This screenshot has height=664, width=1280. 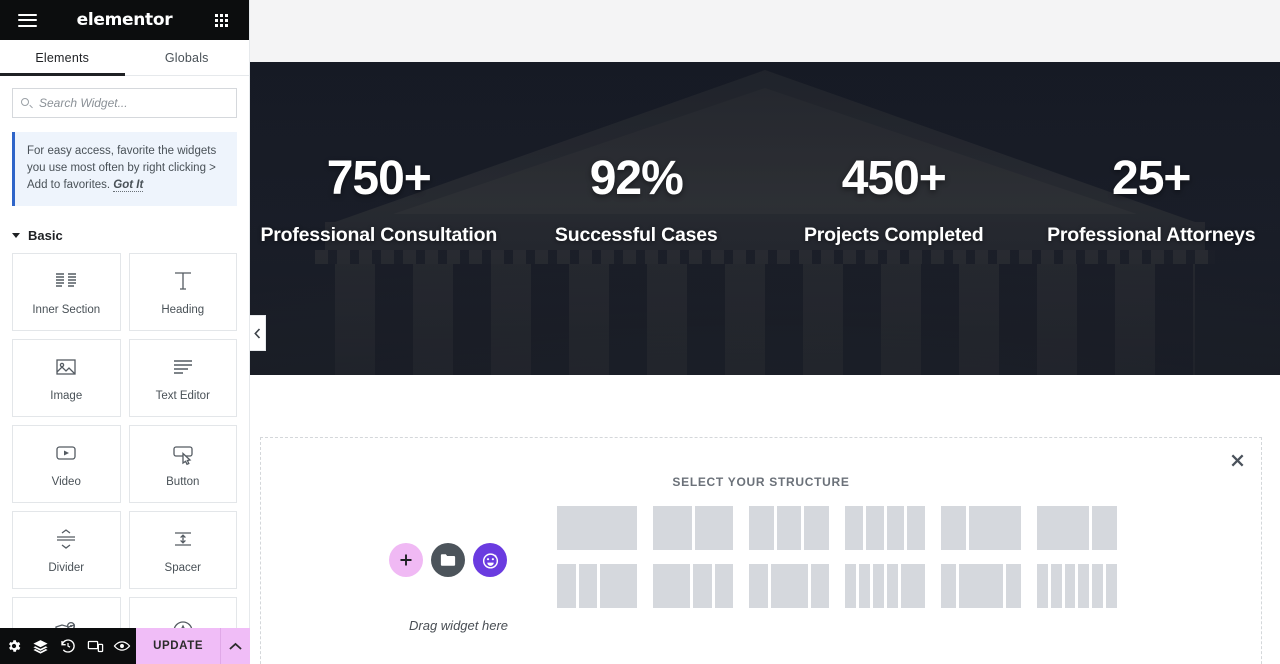 What do you see at coordinates (1151, 178) in the screenshot?
I see `stat-value: 25+` at bounding box center [1151, 178].